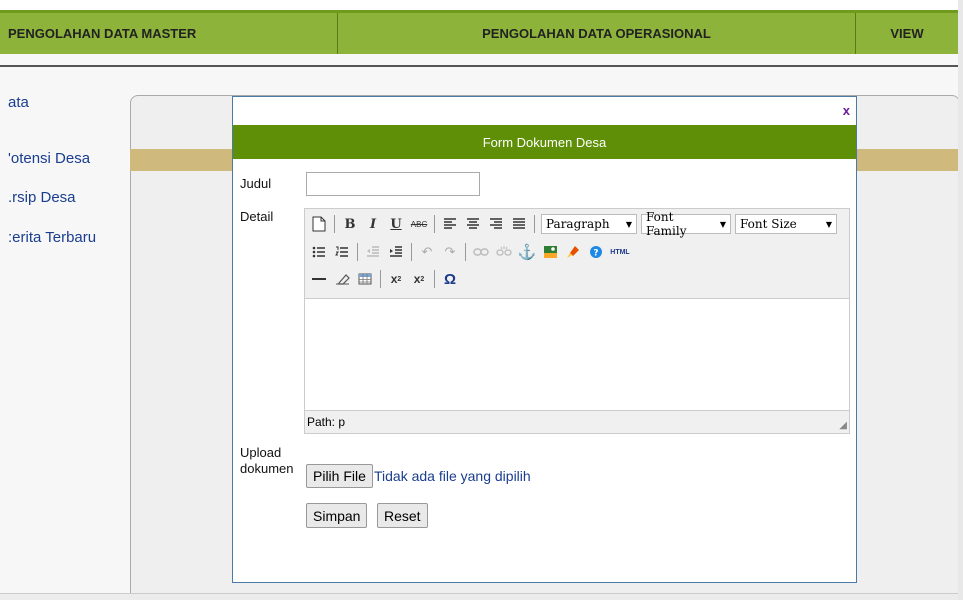 Image resolution: width=963 pixels, height=600 pixels. I want to click on outdent-icon, so click(373, 252).